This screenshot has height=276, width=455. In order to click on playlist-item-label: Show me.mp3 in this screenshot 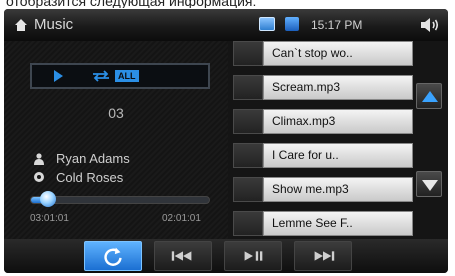, I will do `click(338, 189)`.